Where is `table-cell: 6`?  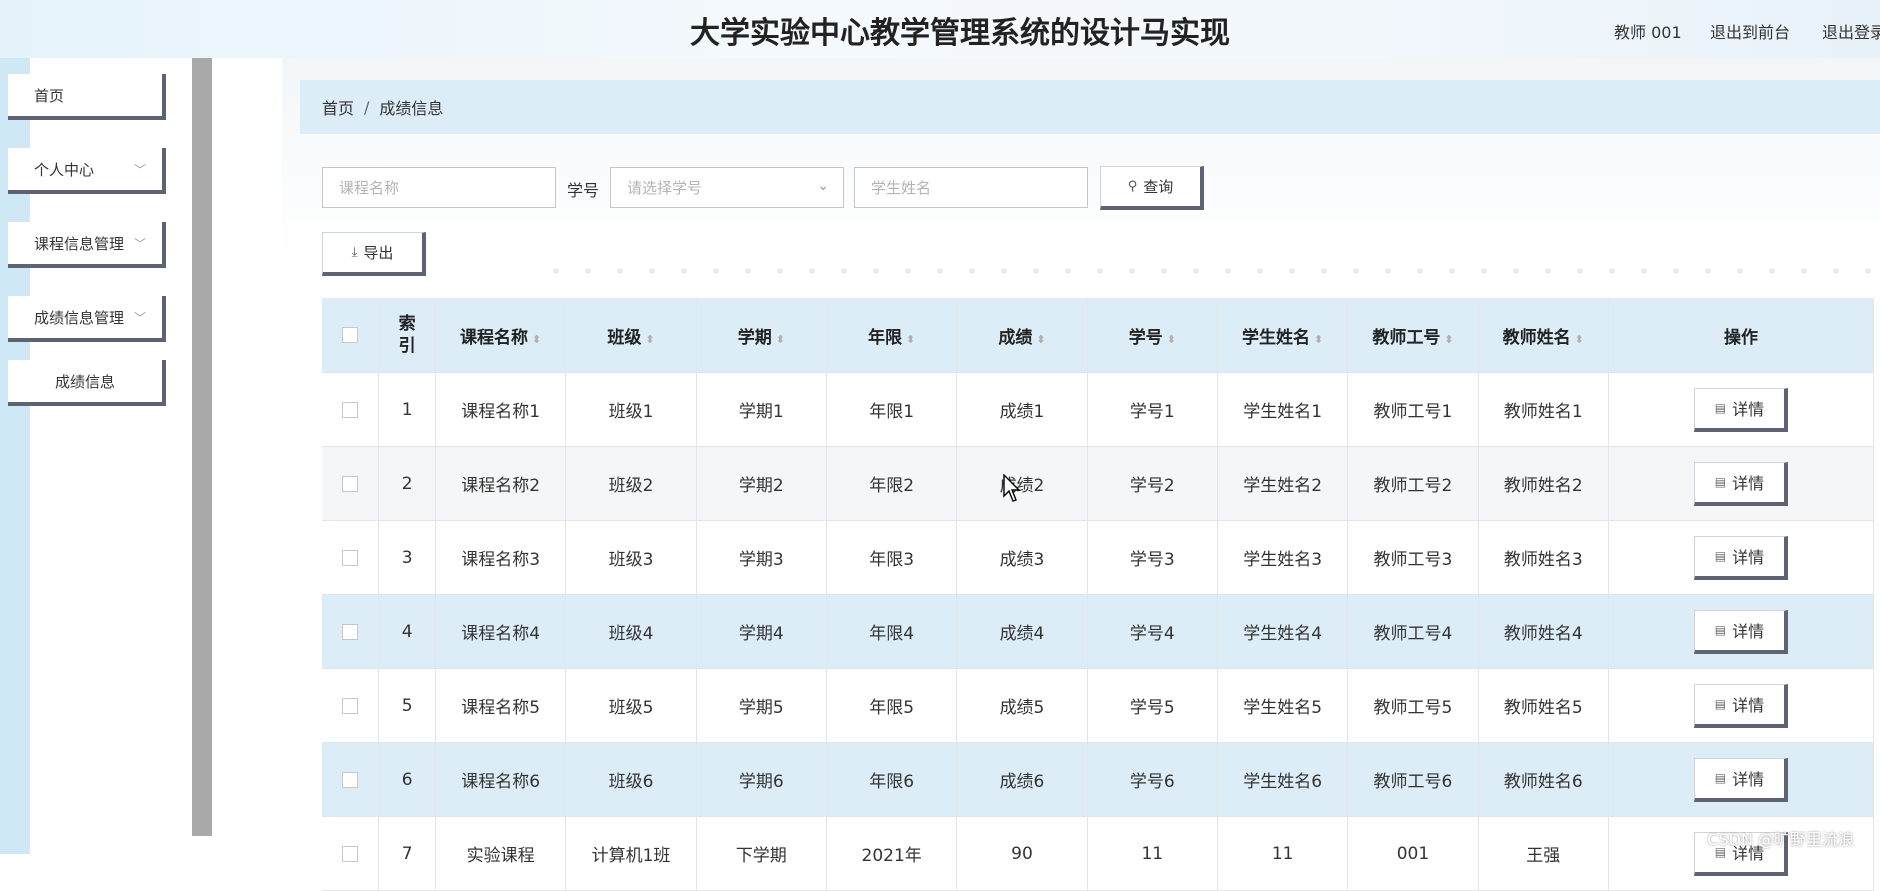
table-cell: 6 is located at coordinates (407, 779).